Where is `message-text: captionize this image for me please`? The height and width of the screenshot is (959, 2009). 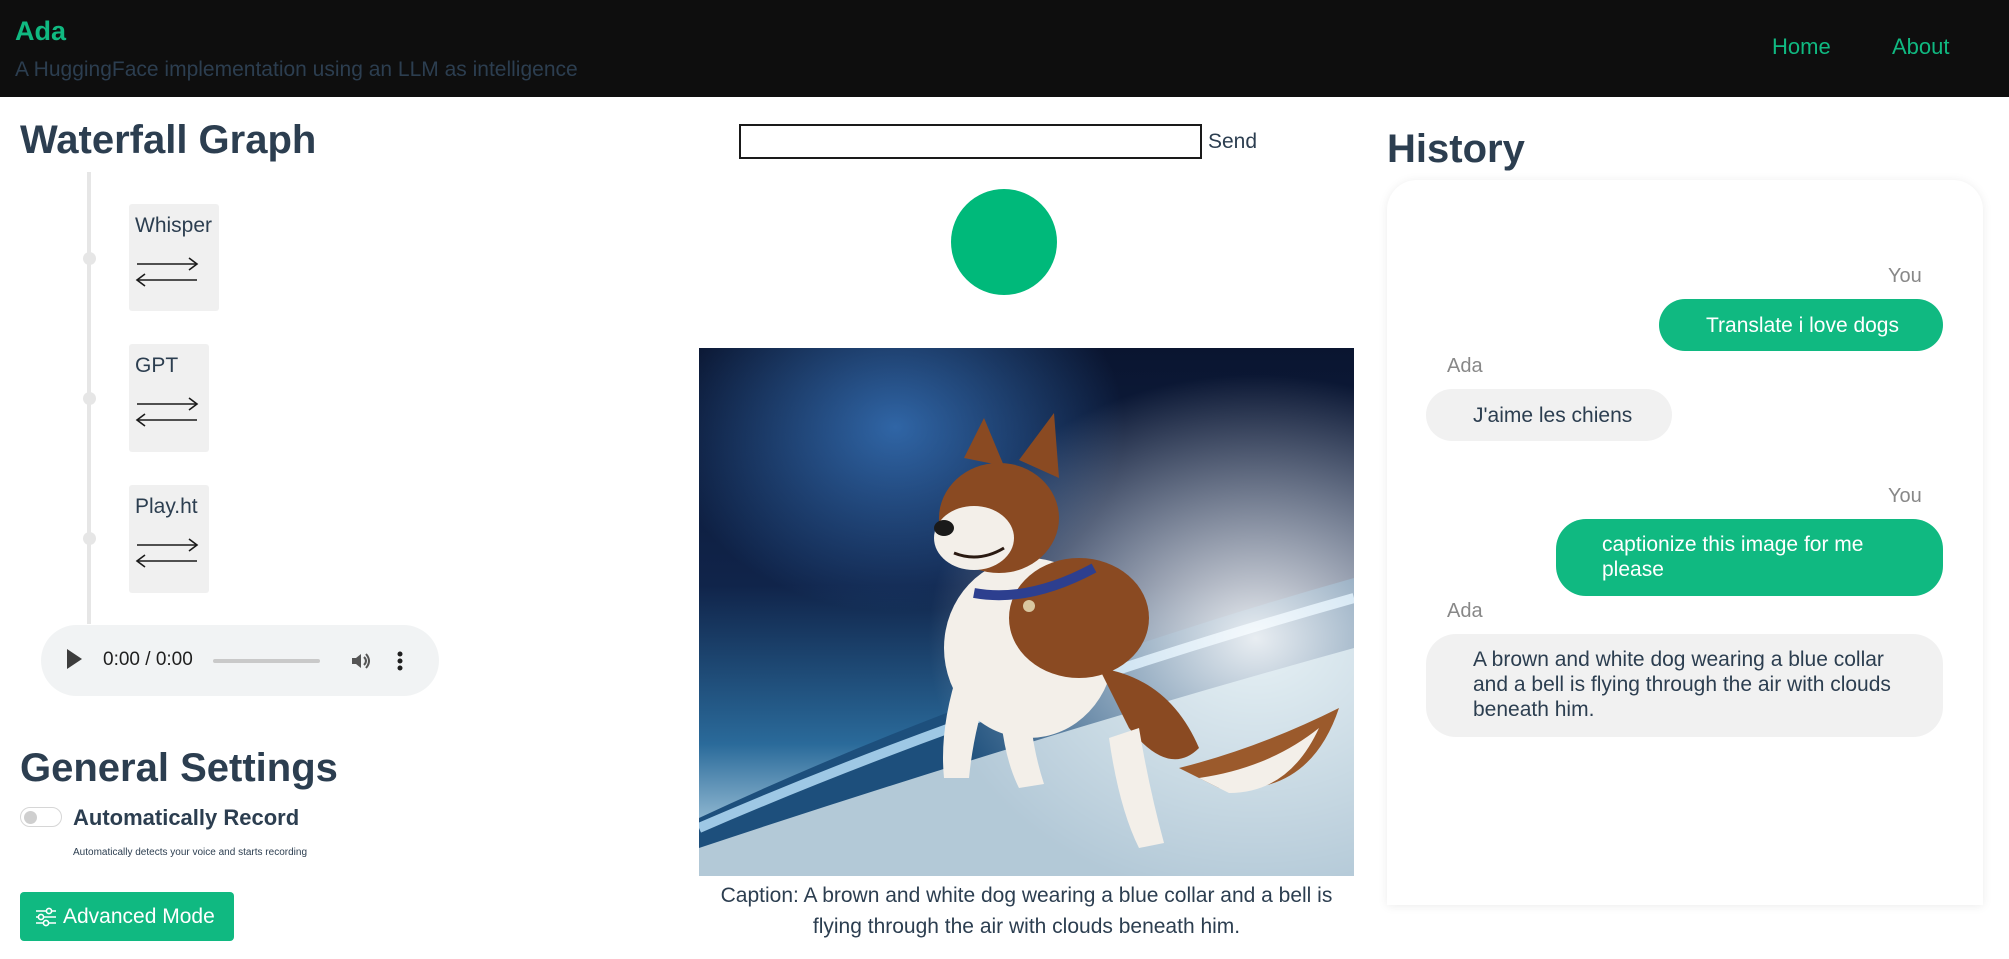 message-text: captionize this image for me please is located at coordinates (1733, 557).